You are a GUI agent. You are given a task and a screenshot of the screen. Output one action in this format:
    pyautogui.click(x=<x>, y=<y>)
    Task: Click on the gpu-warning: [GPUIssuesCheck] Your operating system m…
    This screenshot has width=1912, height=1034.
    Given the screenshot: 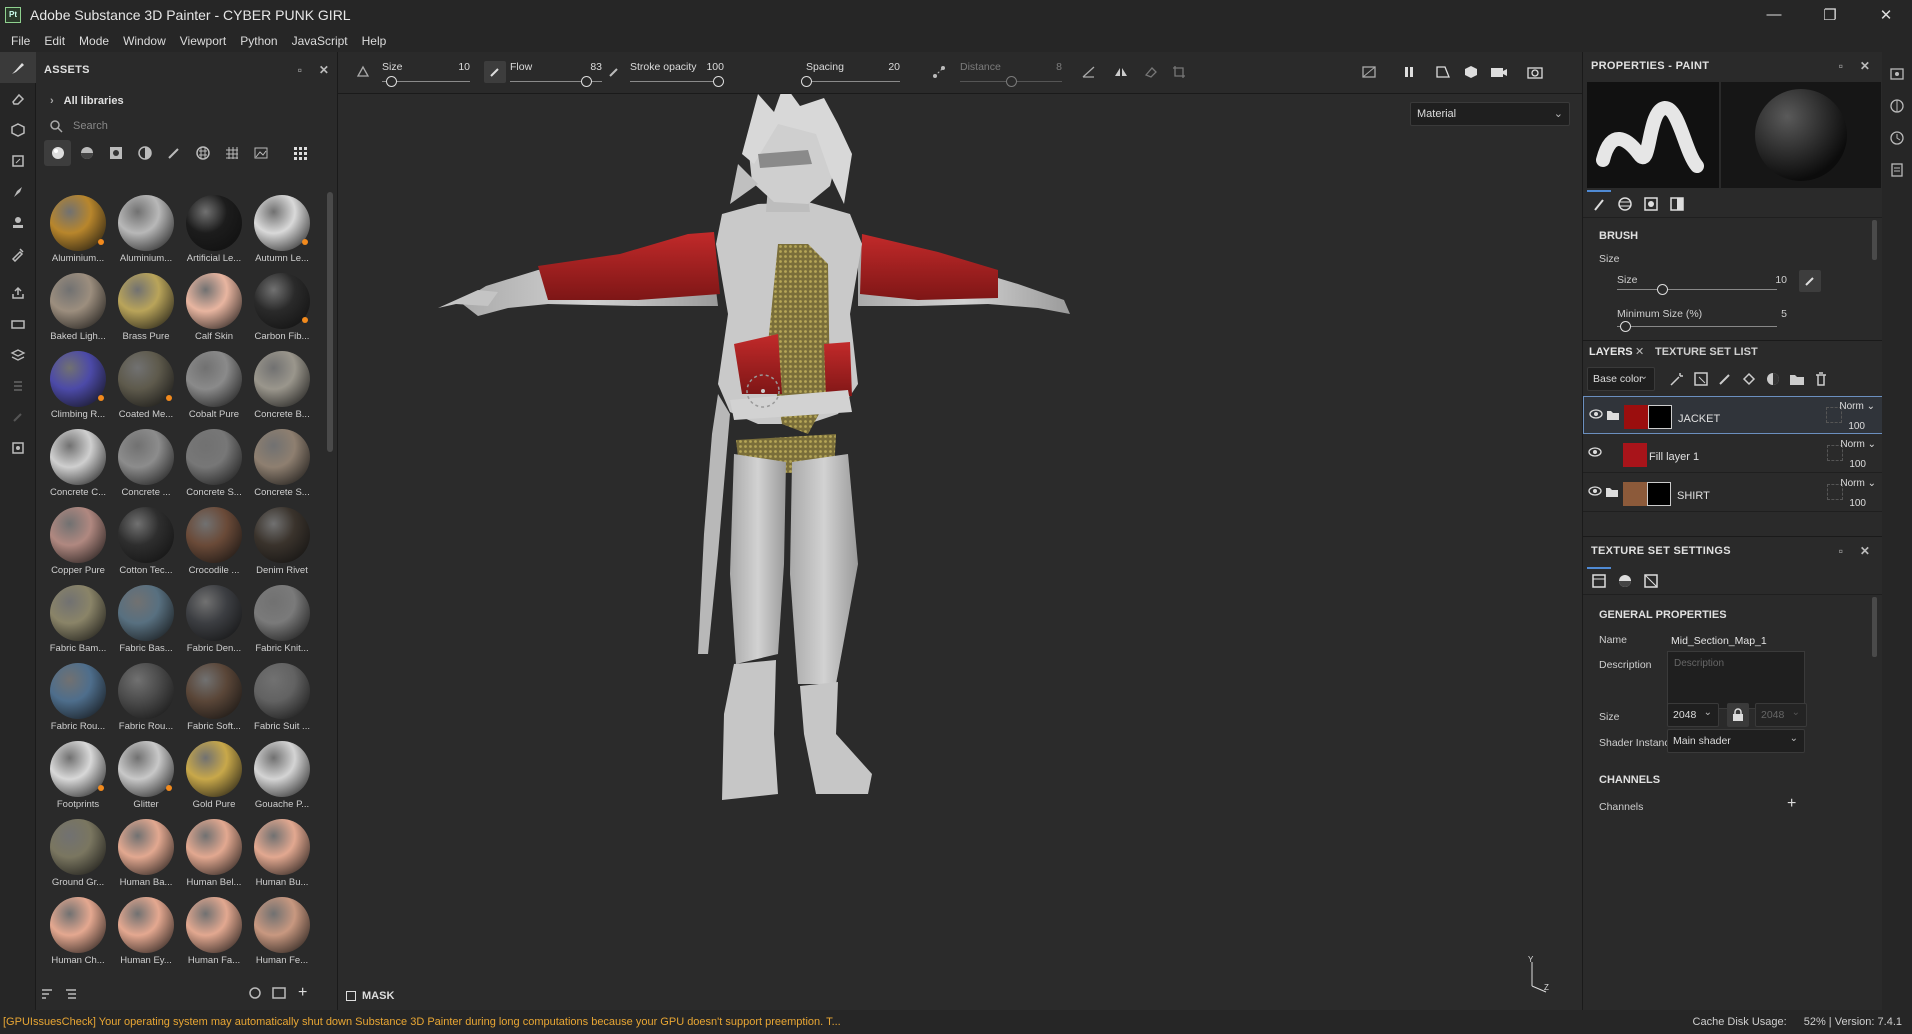 What is the action you would take?
    pyautogui.click(x=665, y=1022)
    